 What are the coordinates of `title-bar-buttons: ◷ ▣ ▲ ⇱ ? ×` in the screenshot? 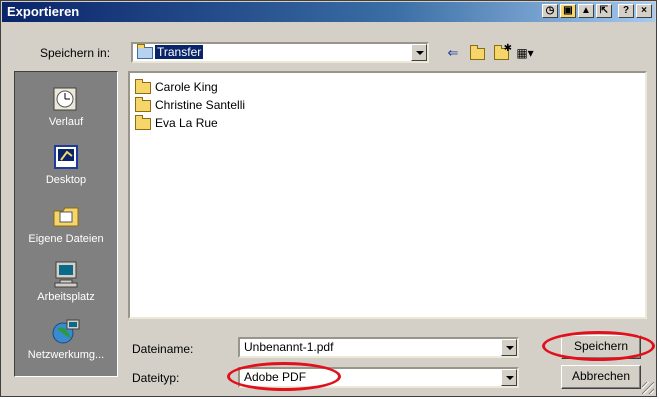 It's located at (597, 11).